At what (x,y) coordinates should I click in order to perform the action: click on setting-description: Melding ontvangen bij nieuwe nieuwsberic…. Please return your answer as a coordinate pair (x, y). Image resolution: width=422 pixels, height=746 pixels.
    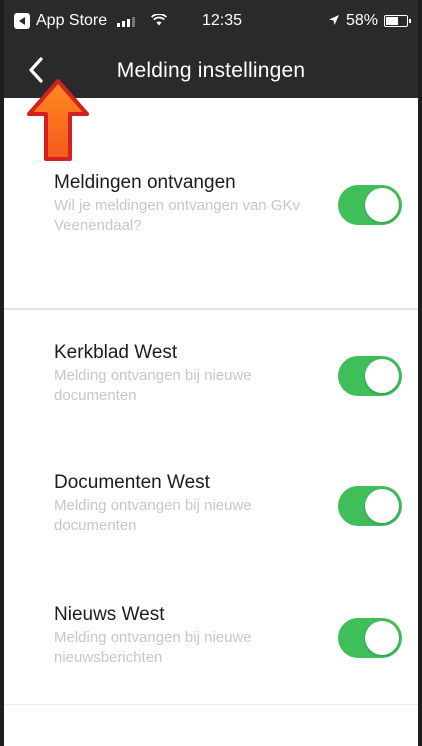
    Looking at the image, I should click on (153, 647).